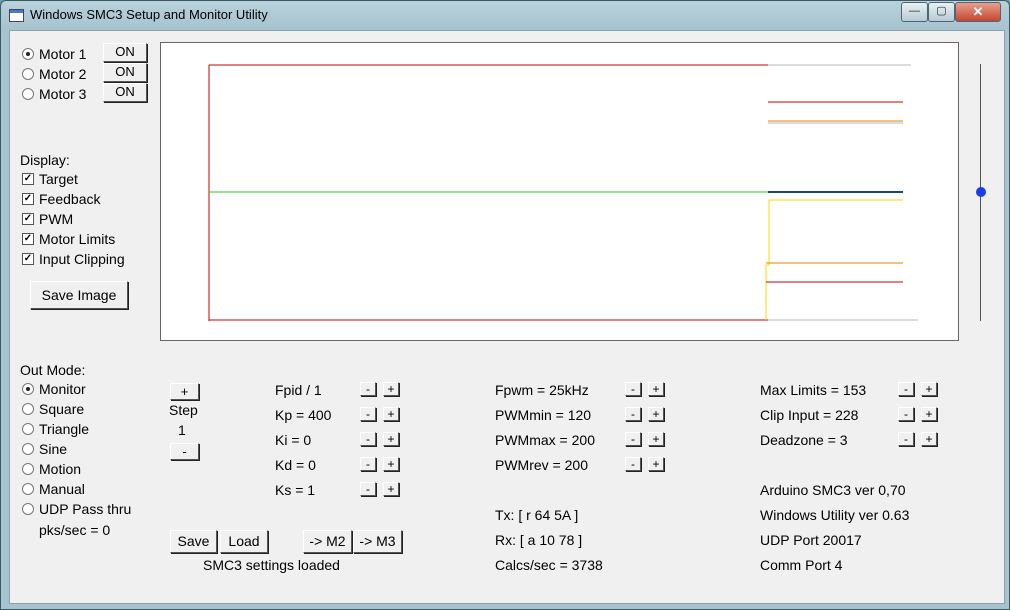 The image size is (1010, 610). What do you see at coordinates (63, 74) in the screenshot?
I see `motor-2-label: Motor 2` at bounding box center [63, 74].